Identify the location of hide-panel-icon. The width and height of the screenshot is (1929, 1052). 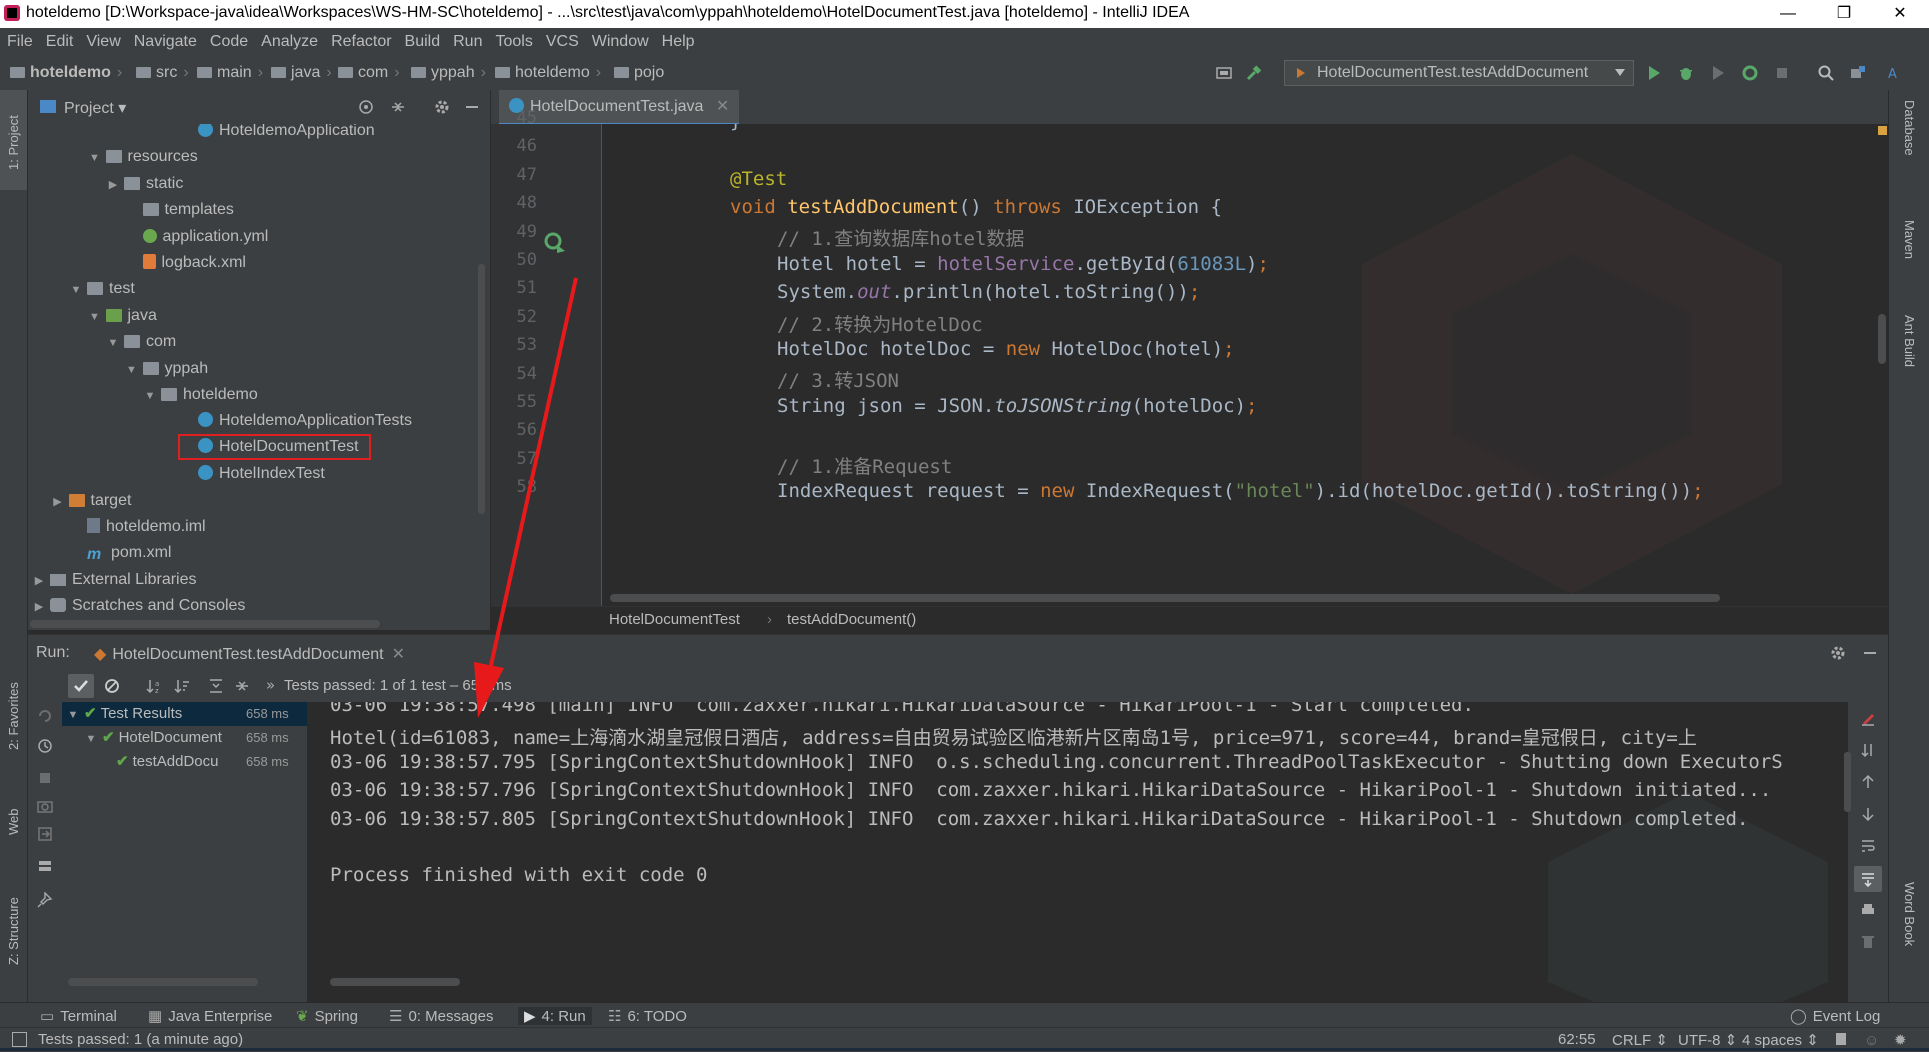
(1870, 653).